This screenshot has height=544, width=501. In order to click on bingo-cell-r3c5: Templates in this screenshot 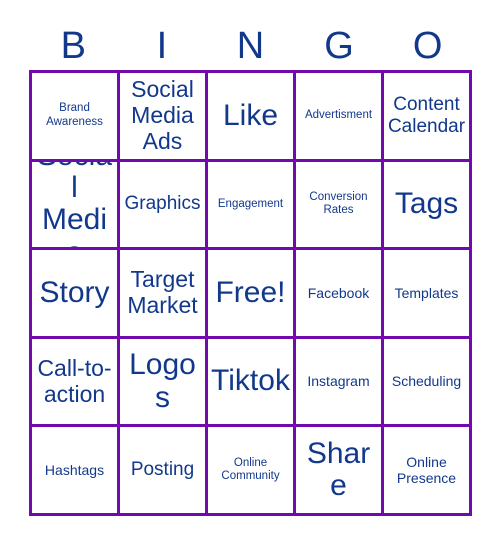, I will do `click(428, 294)`.